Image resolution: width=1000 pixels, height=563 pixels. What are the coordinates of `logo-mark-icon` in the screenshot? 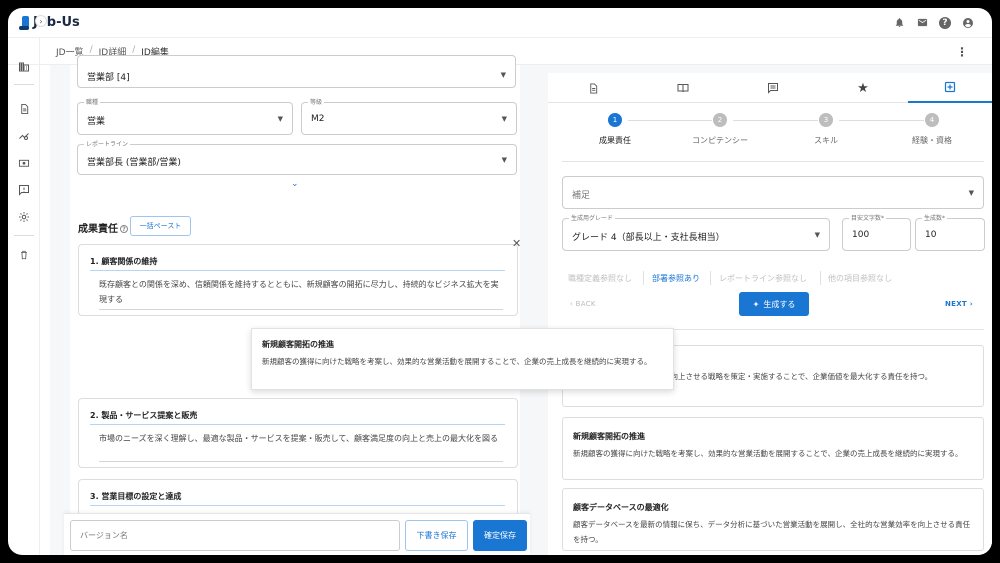 It's located at (24, 23).